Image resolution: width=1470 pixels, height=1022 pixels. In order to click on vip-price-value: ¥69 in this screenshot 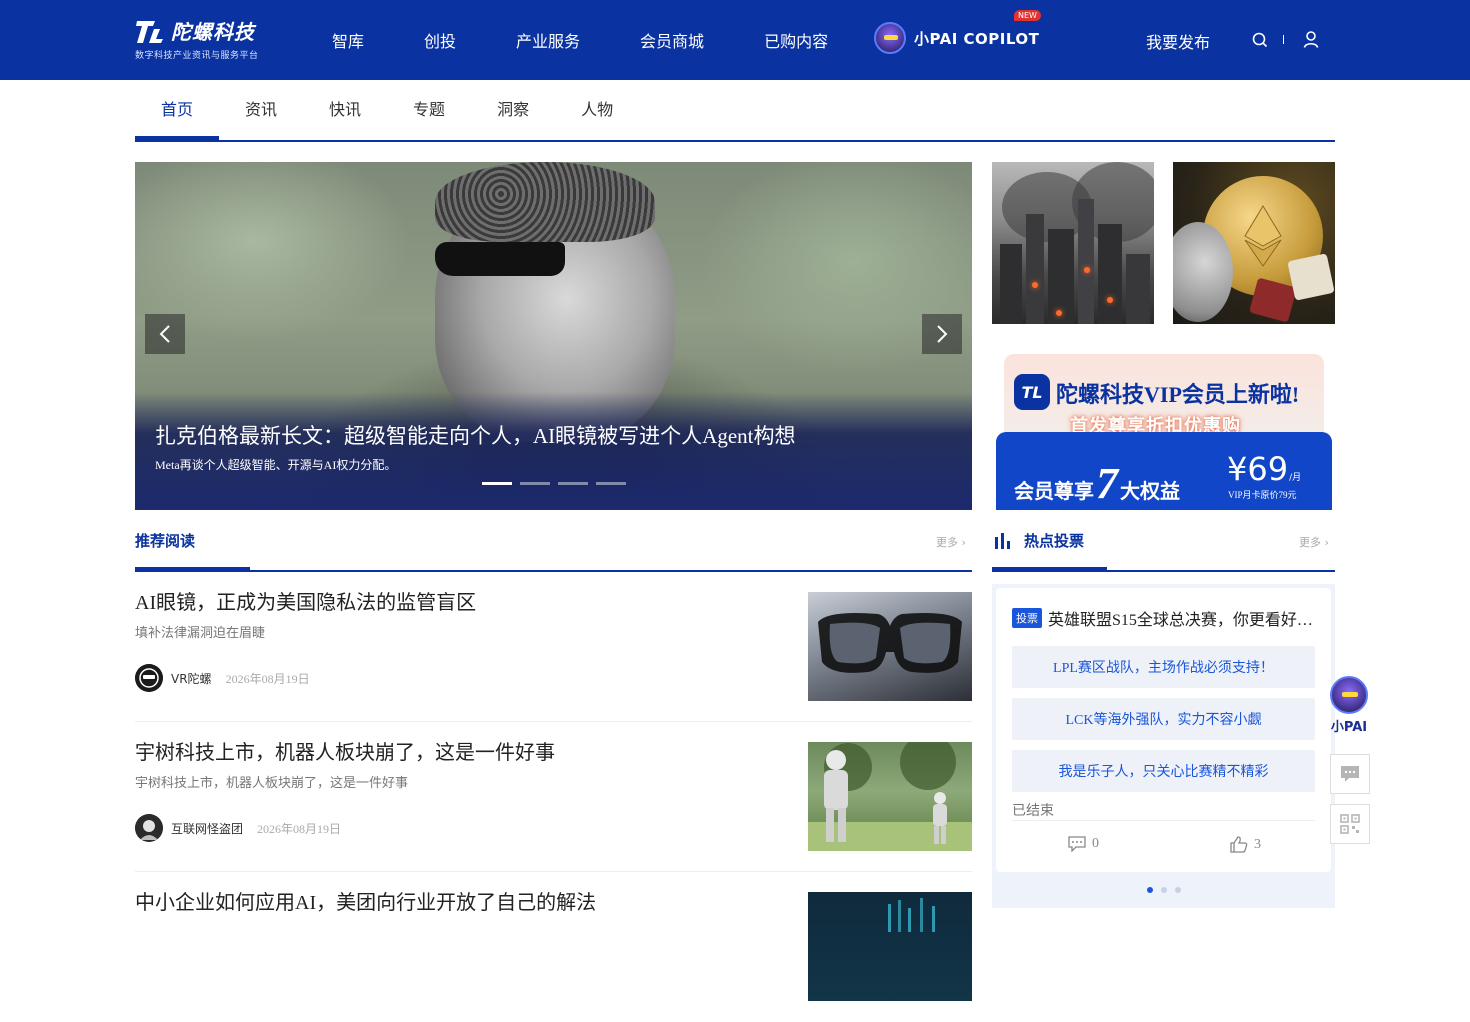, I will do `click(1258, 469)`.